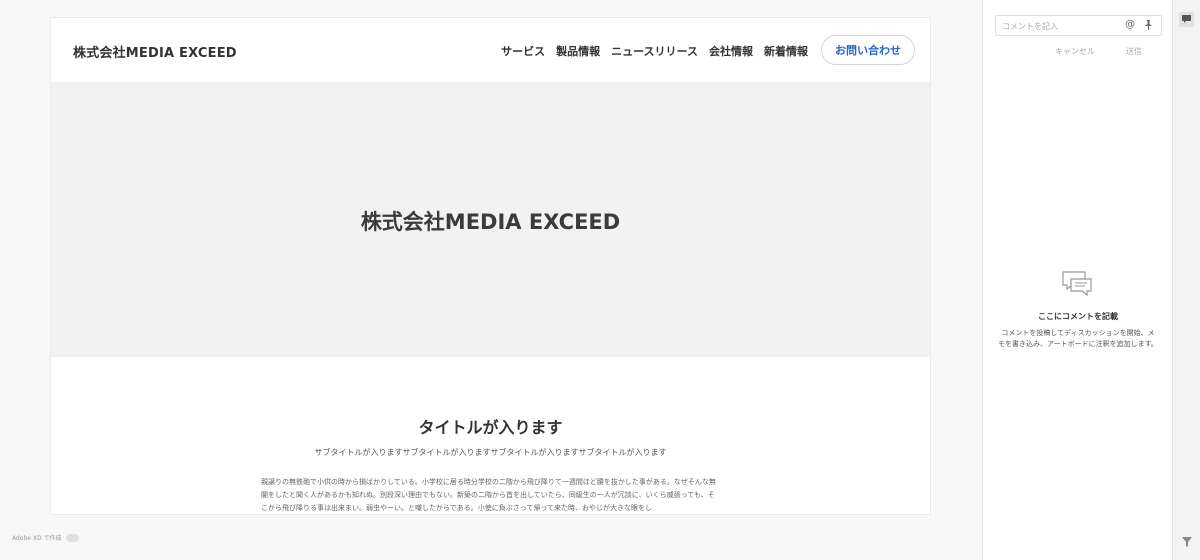  Describe the element at coordinates (1187, 541) in the screenshot. I see `filter-icon` at that location.